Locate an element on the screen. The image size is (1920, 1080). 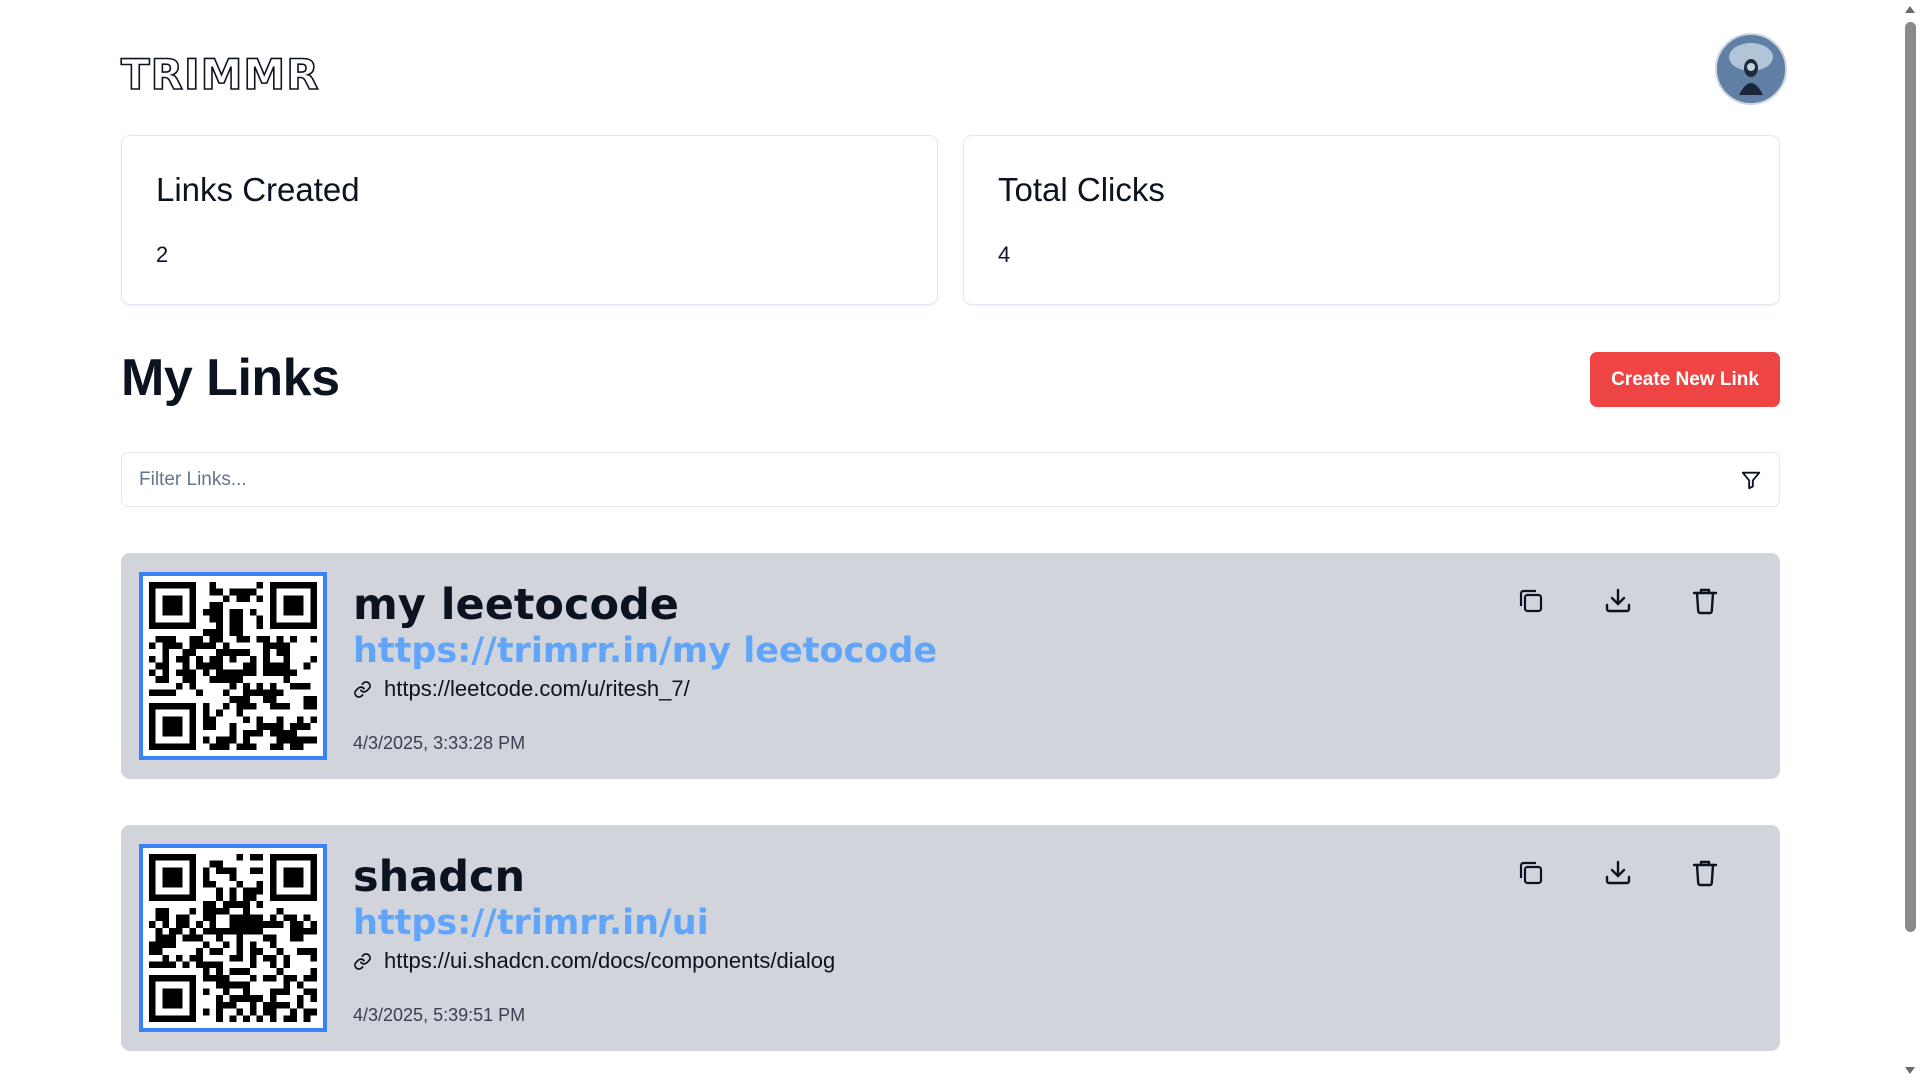
user-avatar is located at coordinates (1751, 69).